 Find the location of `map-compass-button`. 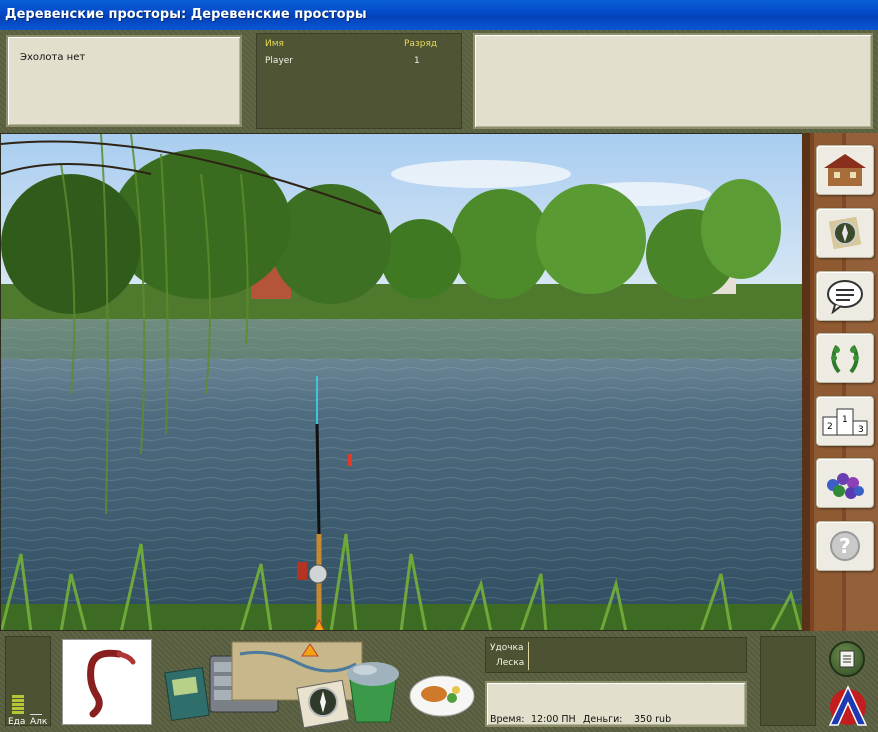

map-compass-button is located at coordinates (845, 233).